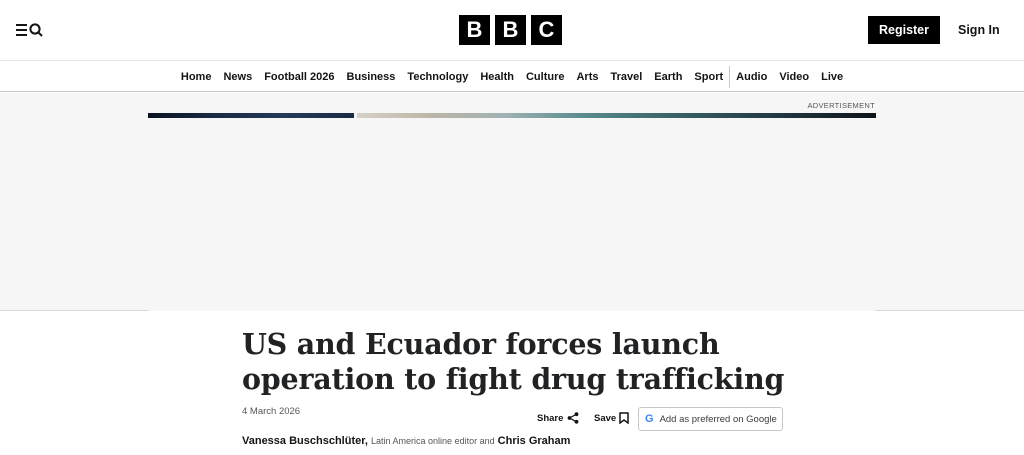 The image size is (1024, 455). What do you see at coordinates (299, 77) in the screenshot?
I see `nav-item-football-2026: Football 2026` at bounding box center [299, 77].